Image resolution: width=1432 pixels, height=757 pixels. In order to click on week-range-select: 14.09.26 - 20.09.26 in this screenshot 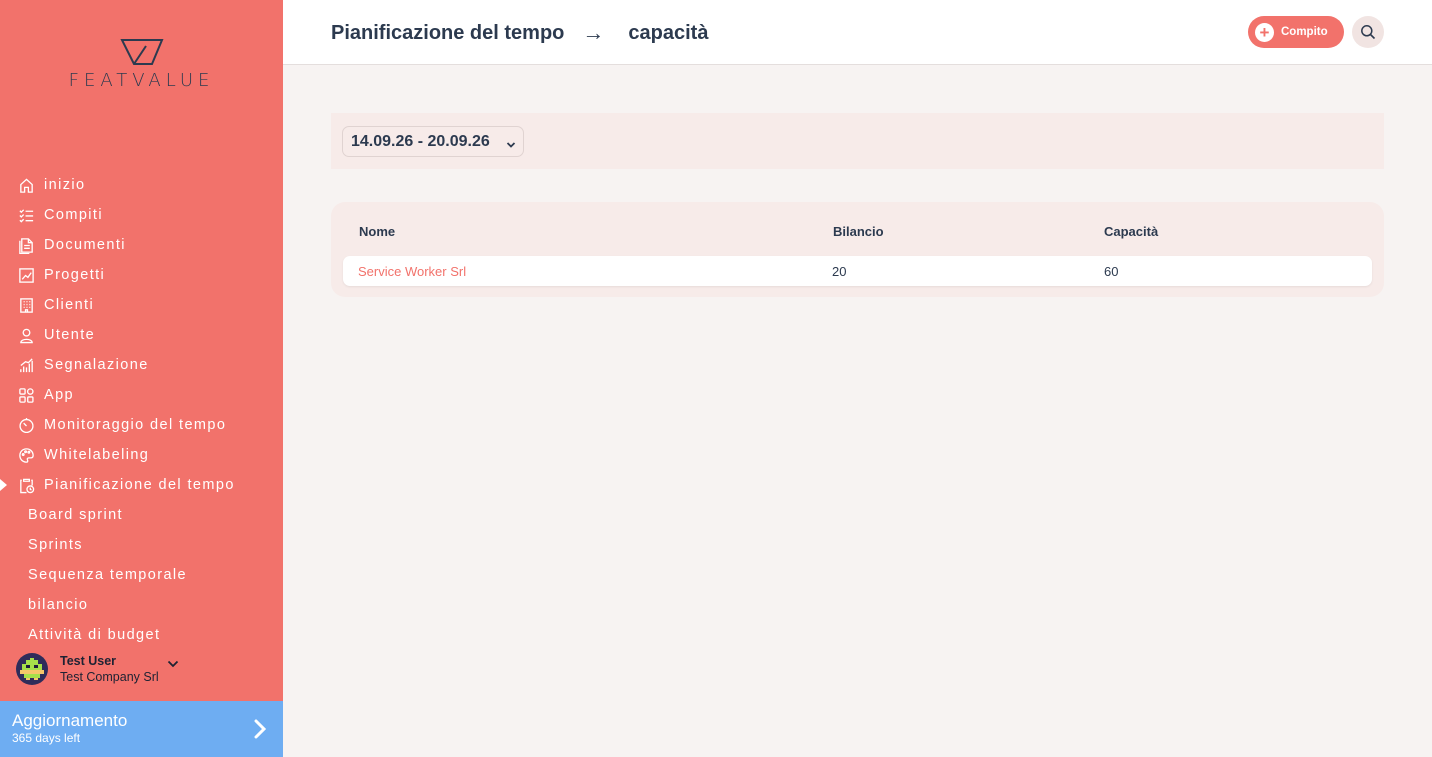, I will do `click(433, 141)`.